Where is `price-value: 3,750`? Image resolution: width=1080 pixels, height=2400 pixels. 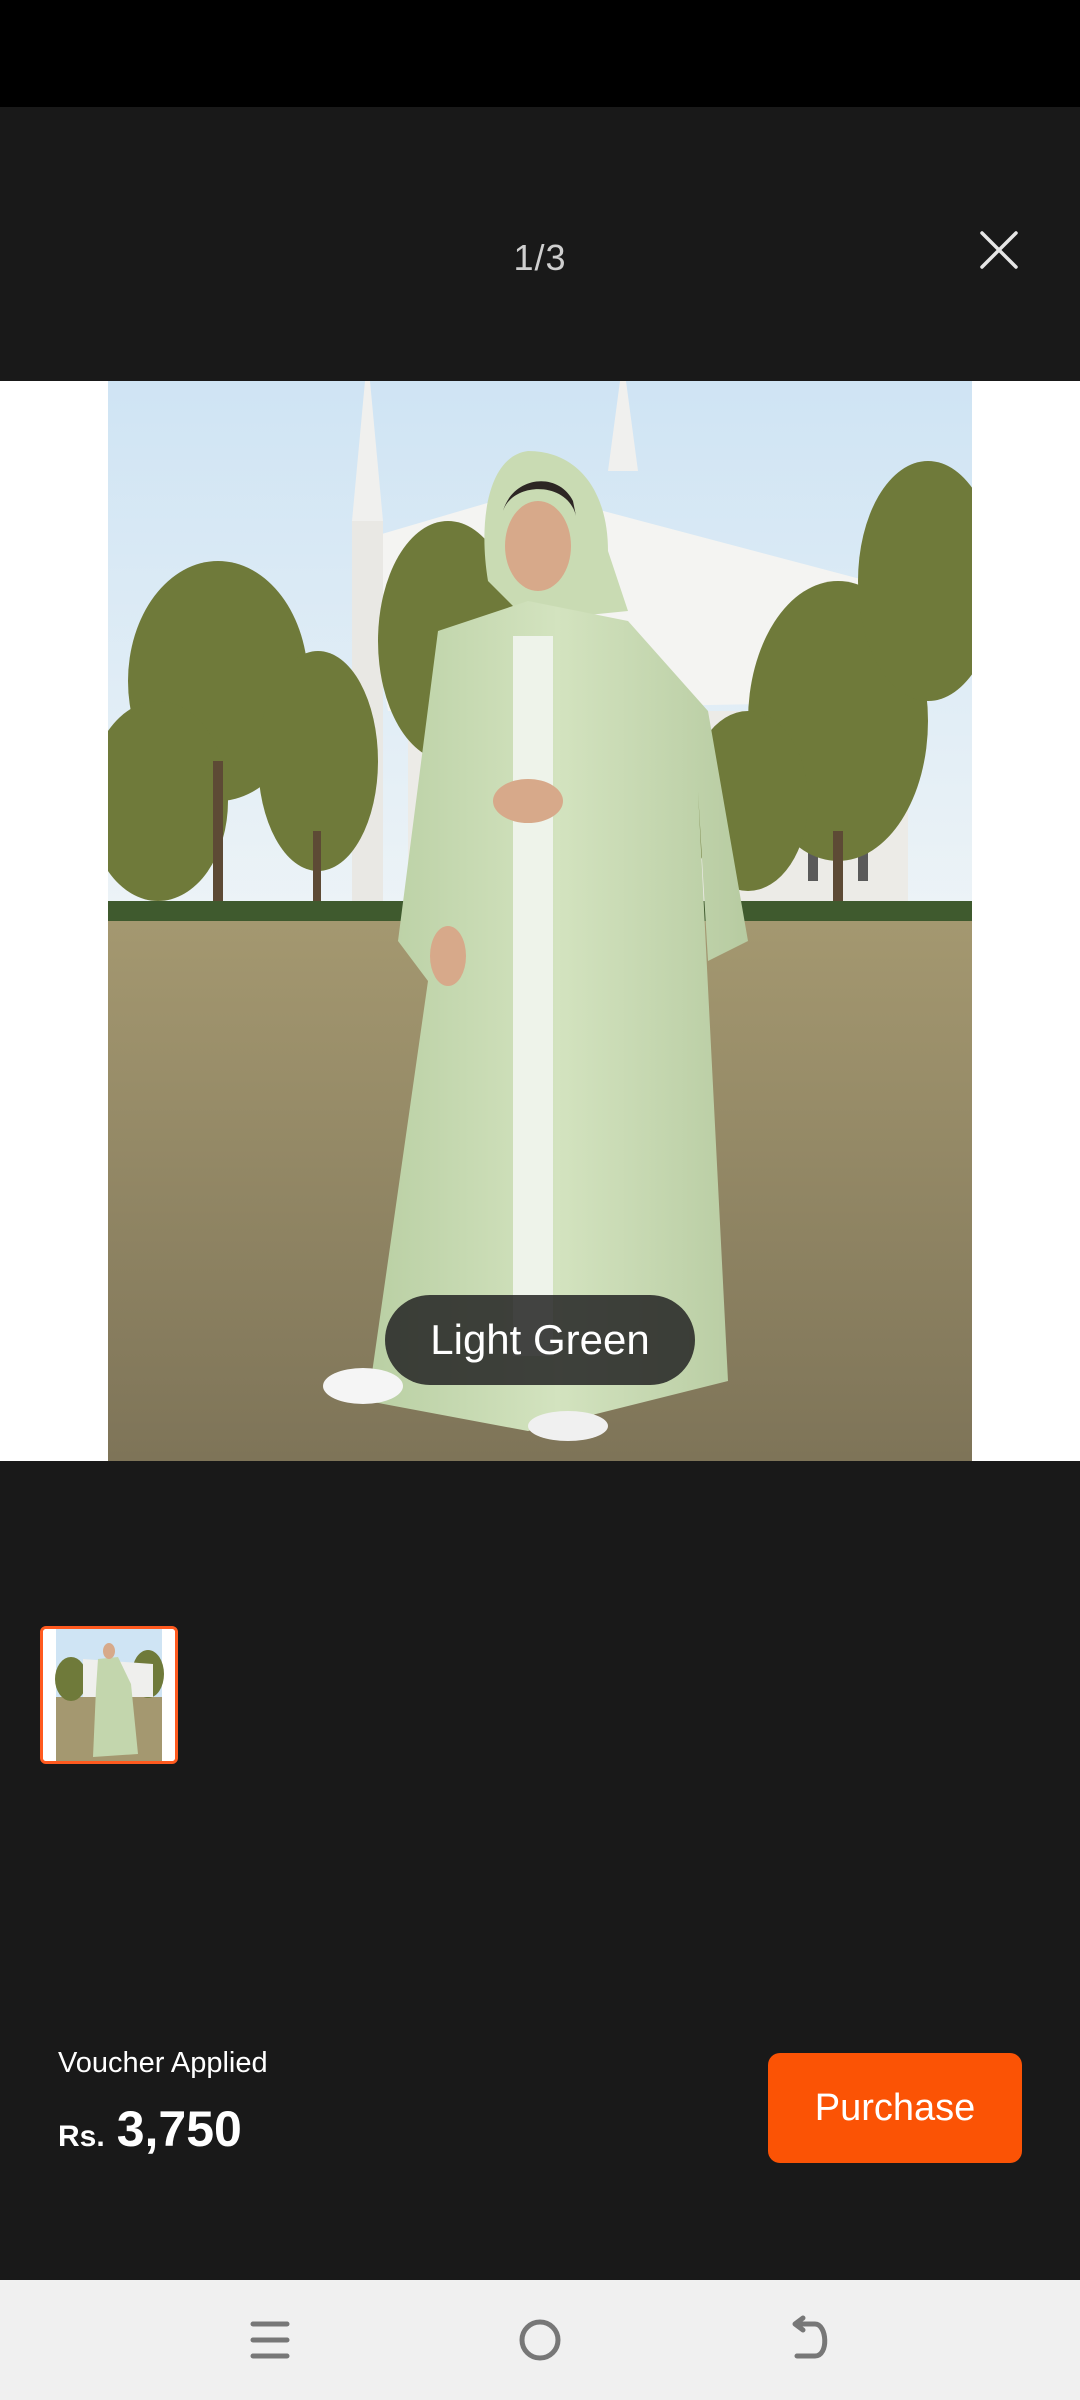 price-value: 3,750 is located at coordinates (179, 2129).